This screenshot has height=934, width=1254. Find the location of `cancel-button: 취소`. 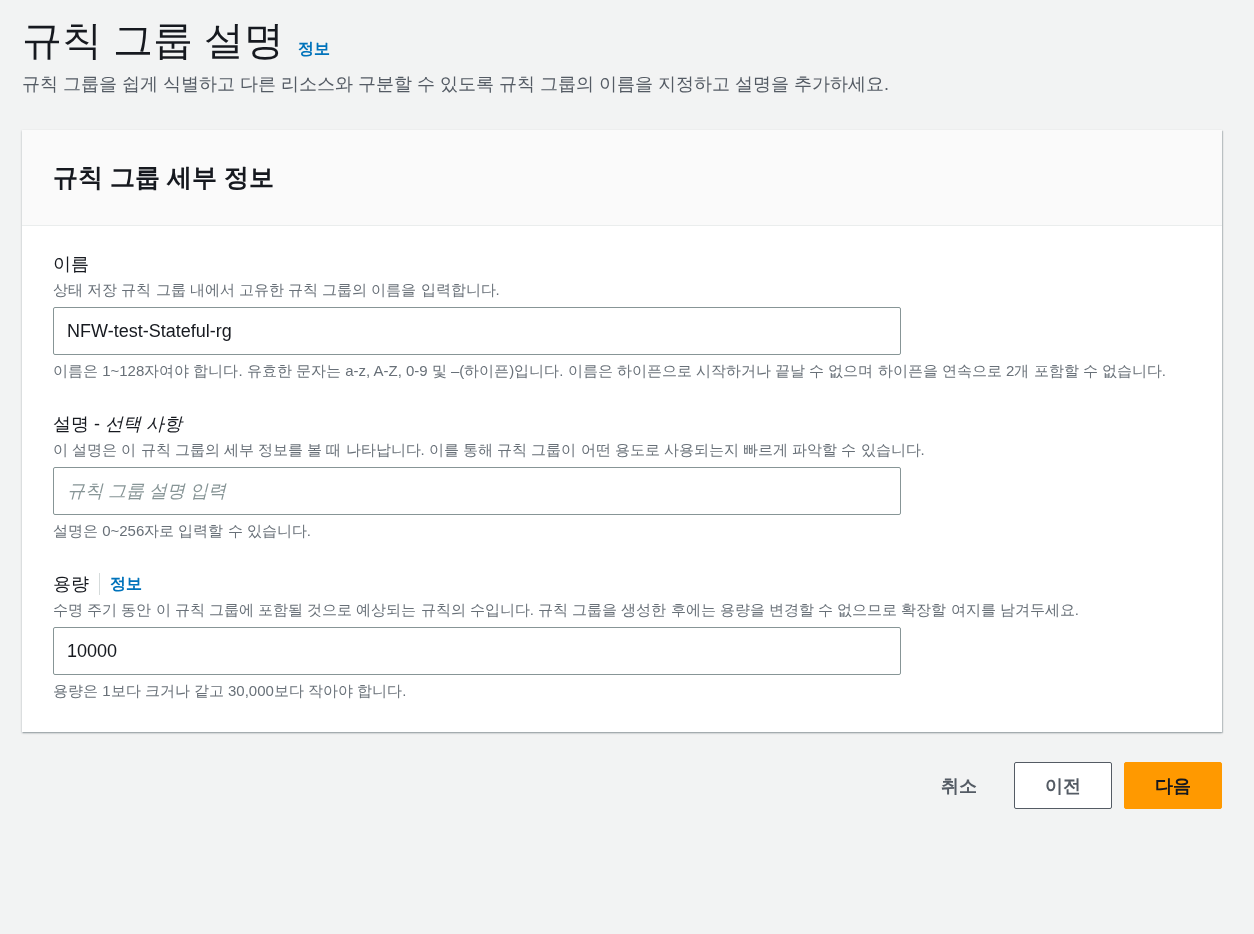

cancel-button: 취소 is located at coordinates (959, 785).